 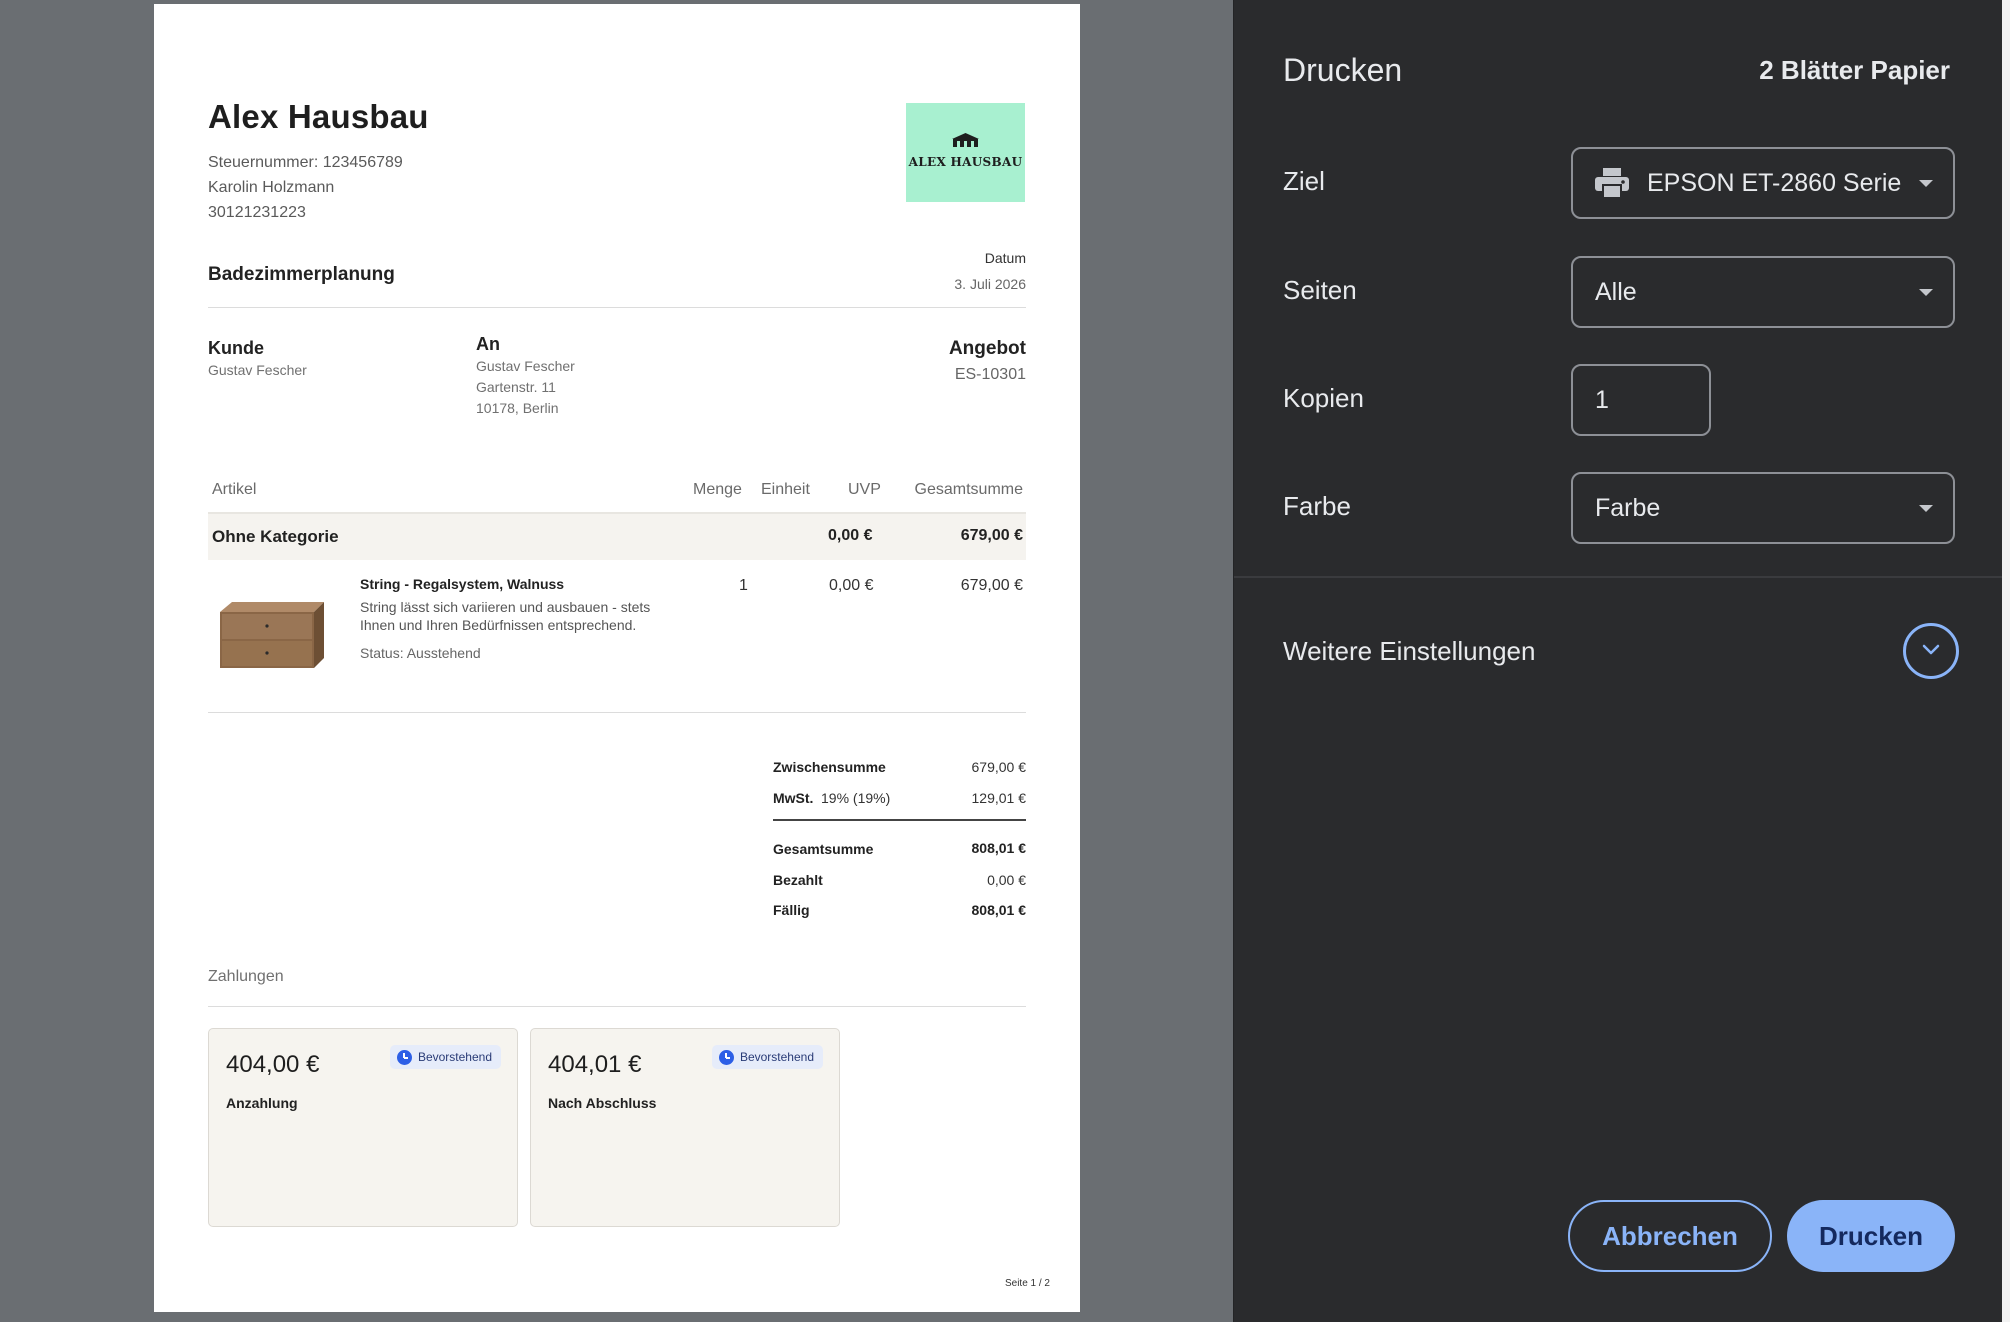 What do you see at coordinates (856, 798) in the screenshot?
I see `vat-rate: 19% (19%)` at bounding box center [856, 798].